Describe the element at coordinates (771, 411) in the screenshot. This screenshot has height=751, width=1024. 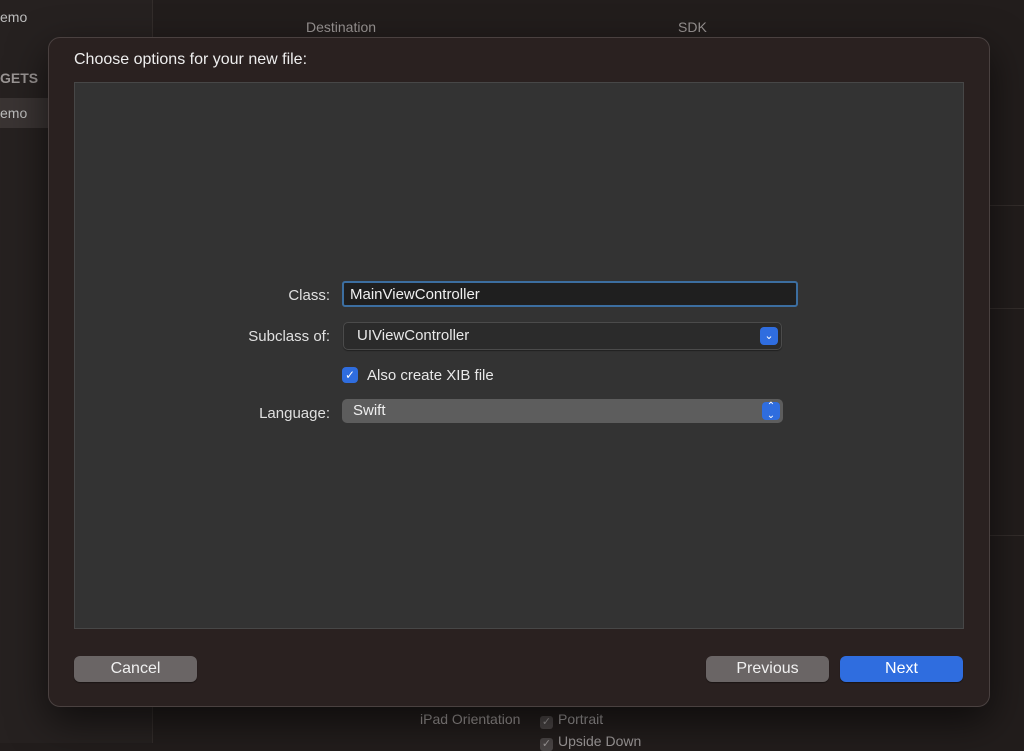
I see `up-down-chevron-icon: ⌃ ⌄` at that location.